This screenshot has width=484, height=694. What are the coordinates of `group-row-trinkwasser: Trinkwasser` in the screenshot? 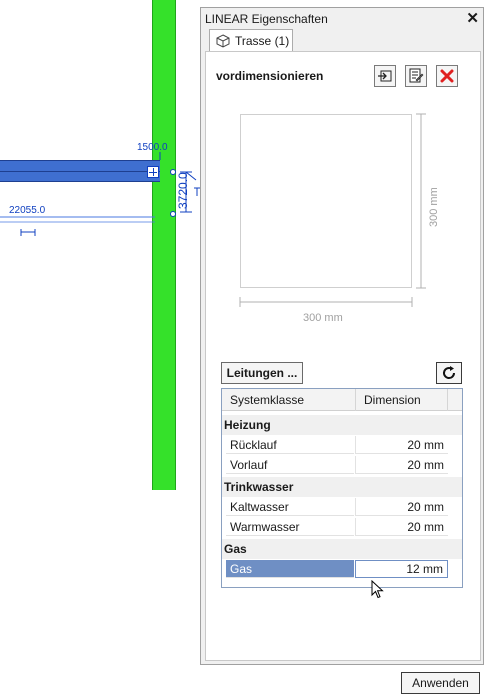 It's located at (342, 487).